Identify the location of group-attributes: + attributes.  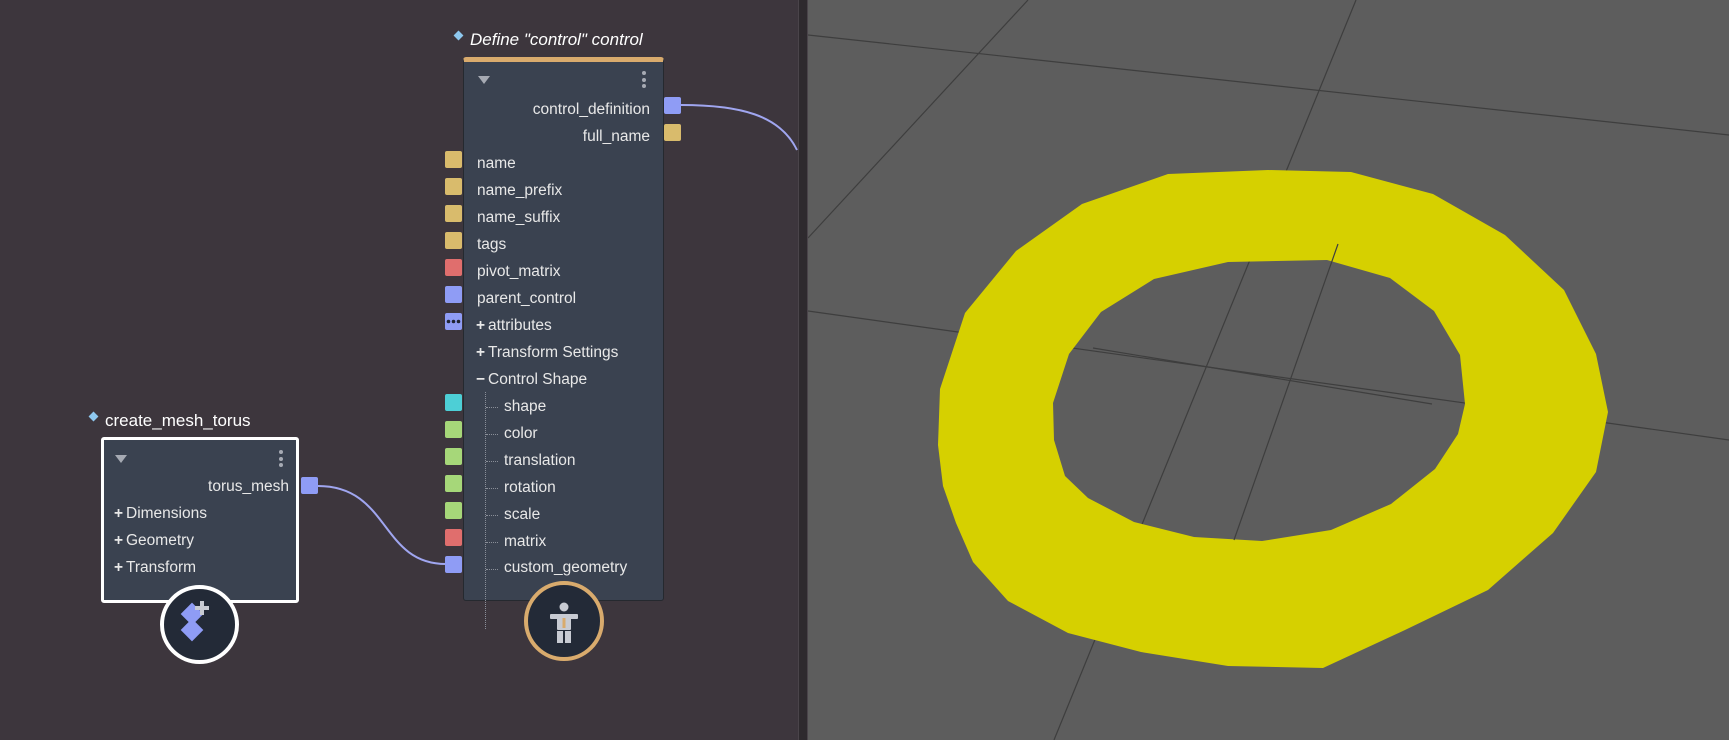
(514, 326).